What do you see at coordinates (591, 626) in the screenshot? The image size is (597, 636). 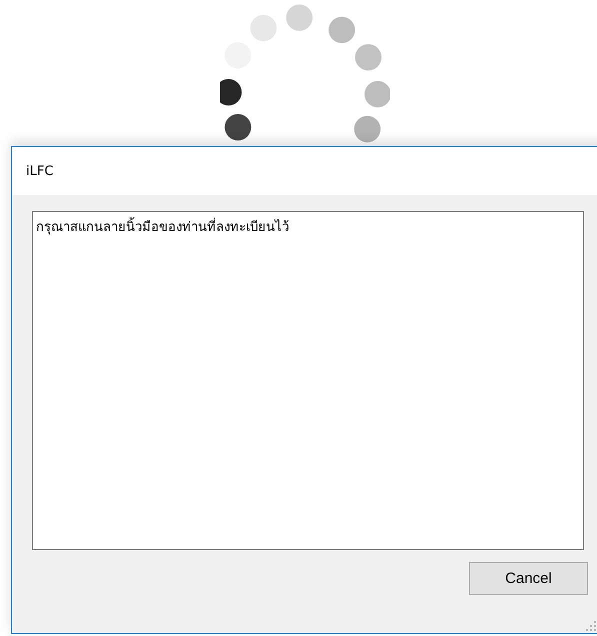 I see `resize-grip-icon` at bounding box center [591, 626].